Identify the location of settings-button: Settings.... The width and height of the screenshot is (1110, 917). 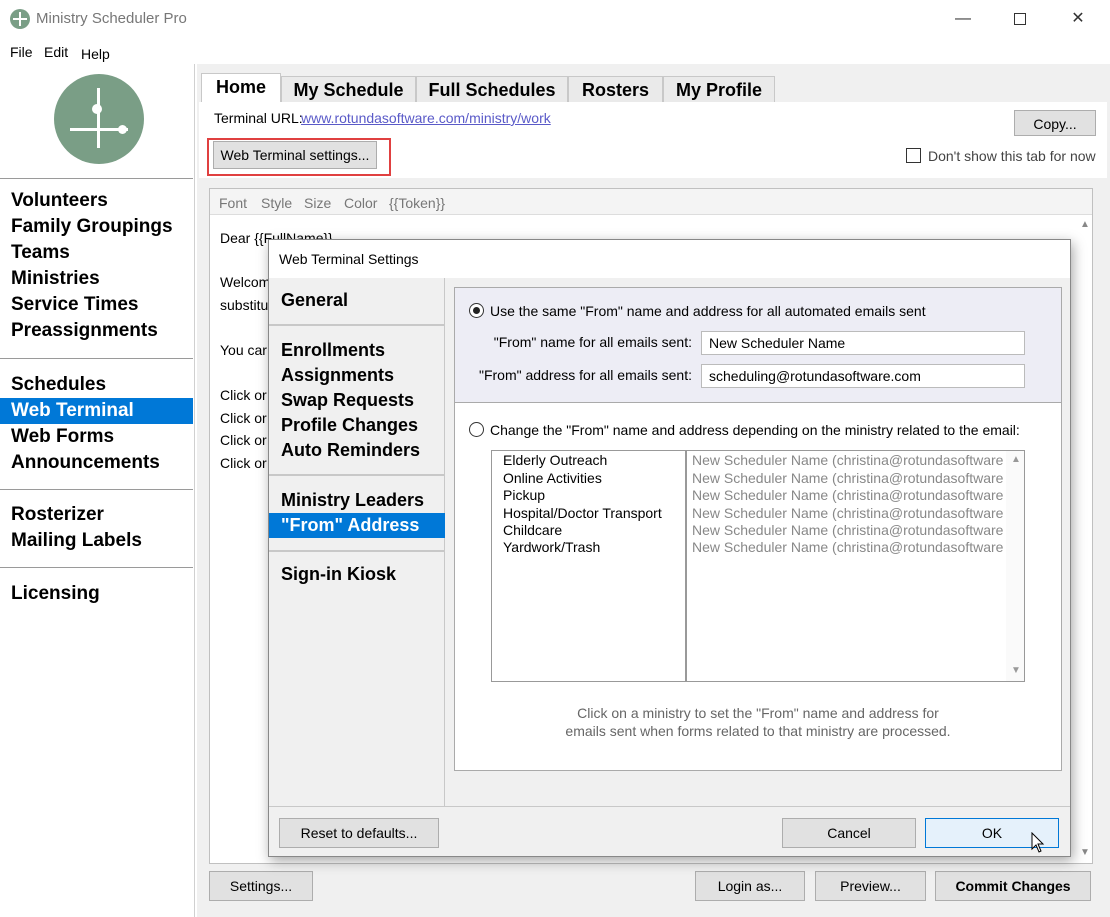
(261, 886).